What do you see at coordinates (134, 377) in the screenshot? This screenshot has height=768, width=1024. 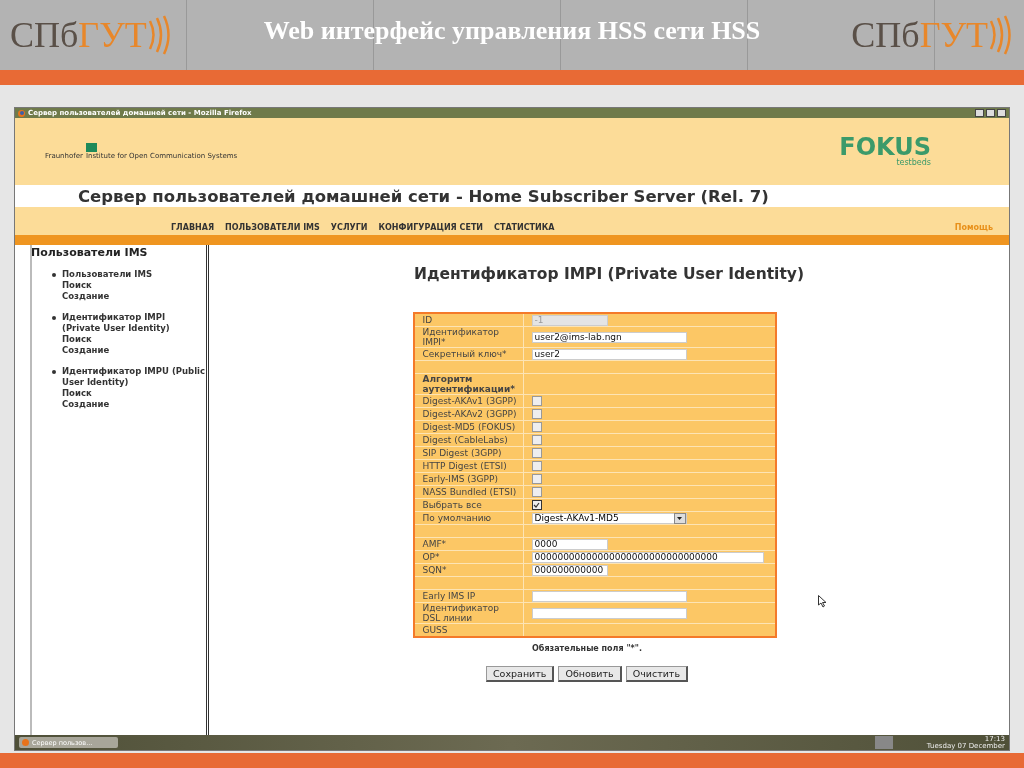 I see `sidebar-item: Идентификатор IMPU (Public User Identity)` at bounding box center [134, 377].